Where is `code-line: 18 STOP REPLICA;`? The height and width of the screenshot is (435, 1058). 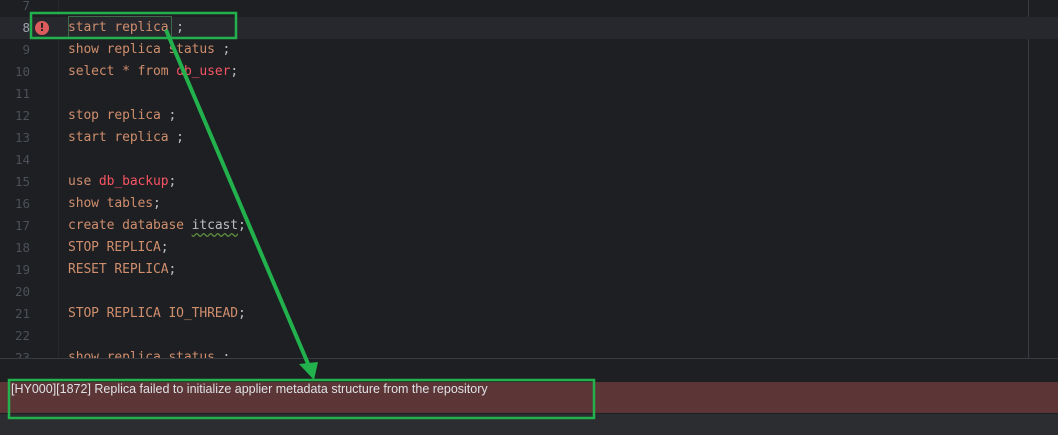 code-line: 18 STOP REPLICA; is located at coordinates (529, 248).